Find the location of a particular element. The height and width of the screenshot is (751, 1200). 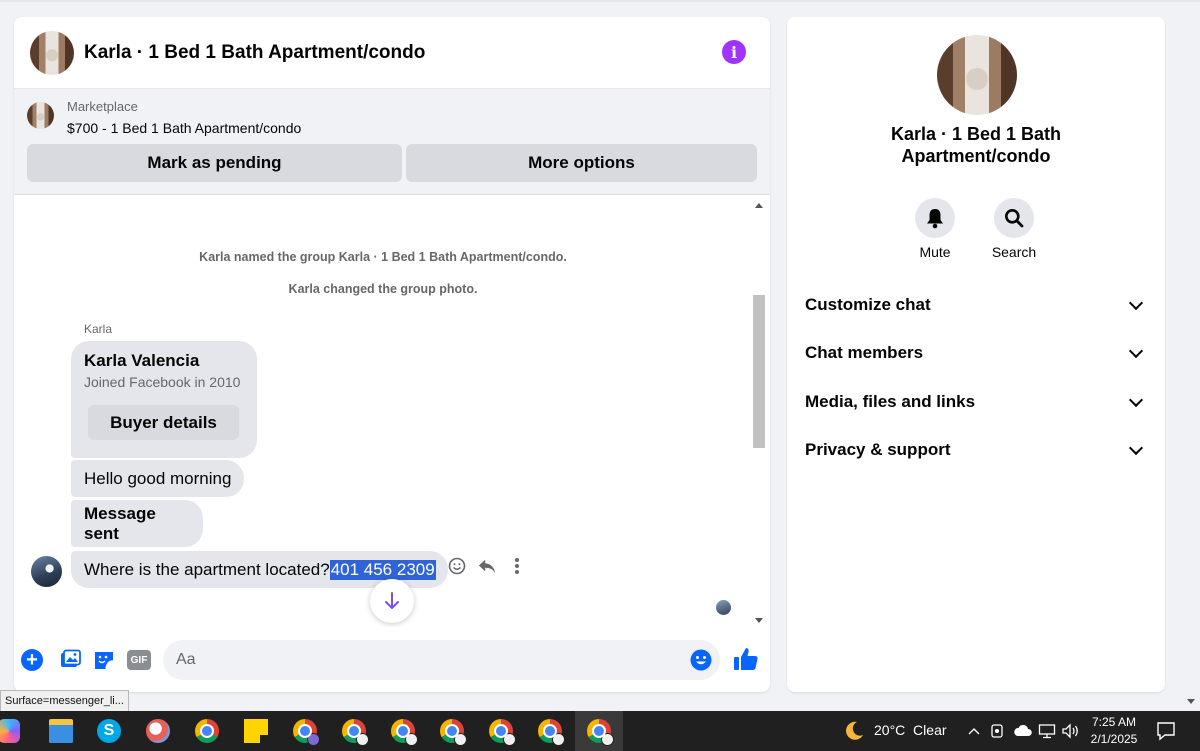

message-actions is located at coordinates (487, 566).